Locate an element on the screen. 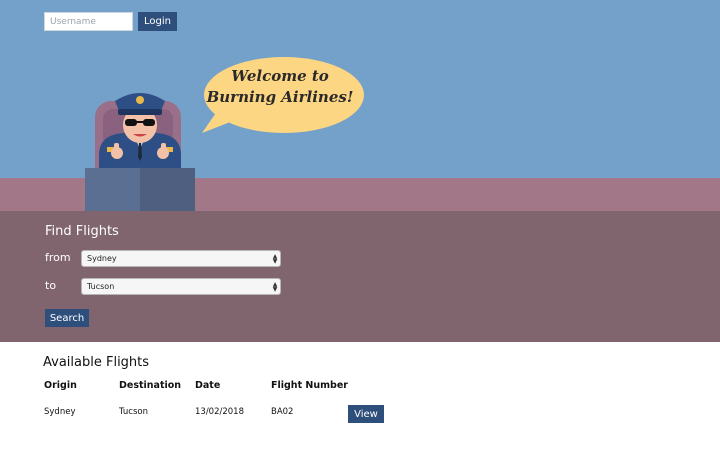 The height and width of the screenshot is (450, 720). find-flights-title: Find Flights is located at coordinates (82, 231).